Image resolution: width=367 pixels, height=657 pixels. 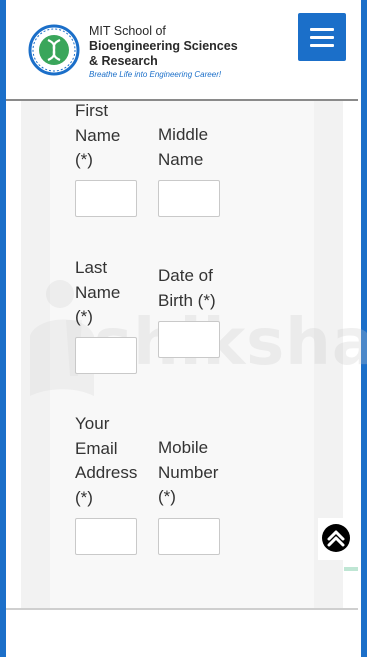 I want to click on hamburger-menu-button, so click(x=322, y=37).